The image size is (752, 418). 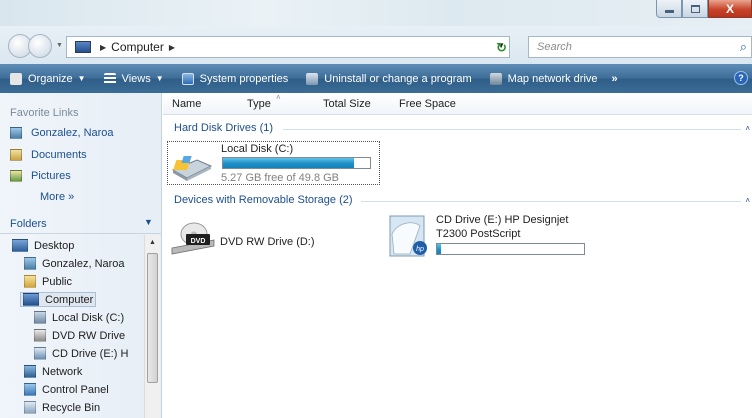 What do you see at coordinates (62, 371) in the screenshot?
I see `tree-item-label: Network` at bounding box center [62, 371].